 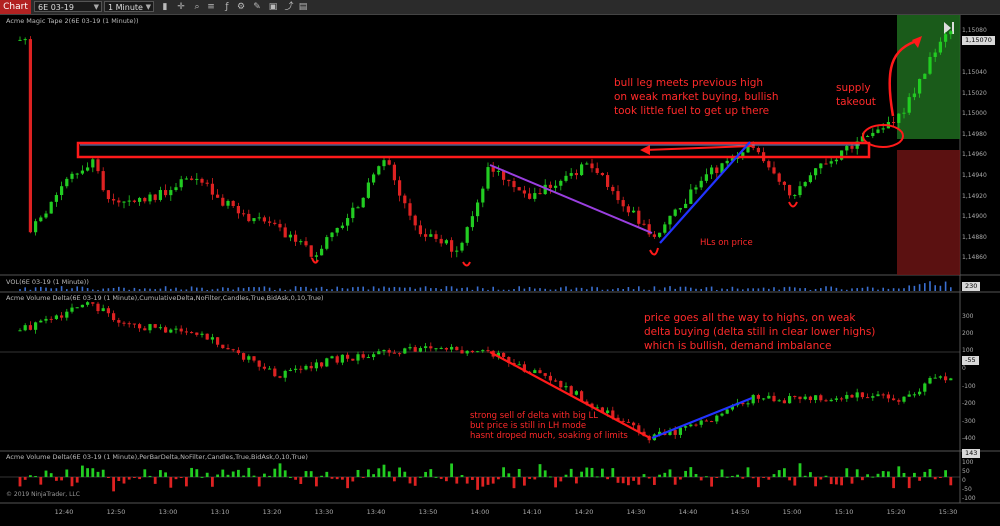 What do you see at coordinates (532, 512) in the screenshot?
I see `time-tick: 14:10` at bounding box center [532, 512].